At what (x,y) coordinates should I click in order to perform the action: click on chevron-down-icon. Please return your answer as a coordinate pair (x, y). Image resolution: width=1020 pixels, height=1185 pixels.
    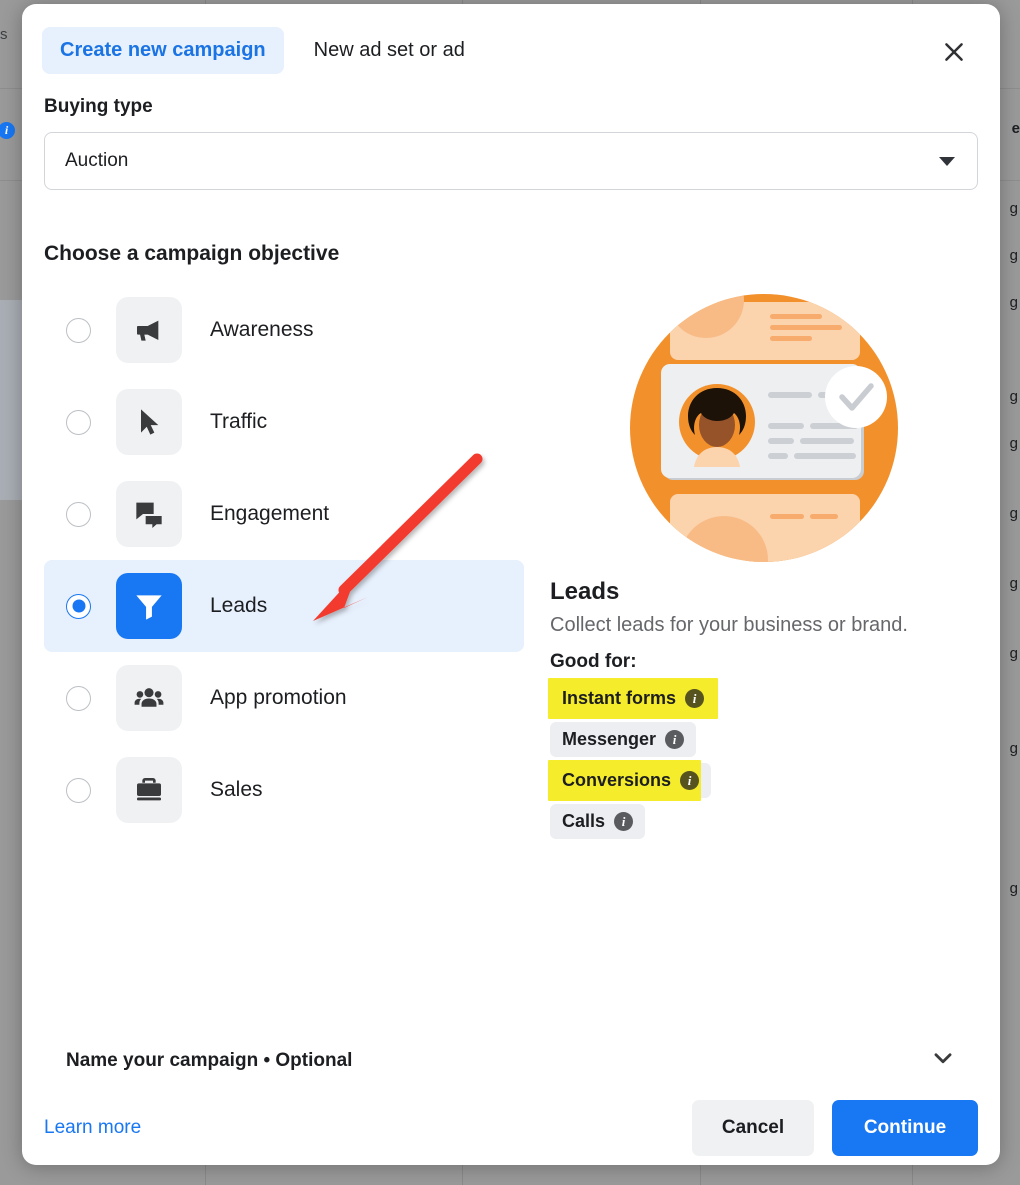
    Looking at the image, I should click on (943, 1060).